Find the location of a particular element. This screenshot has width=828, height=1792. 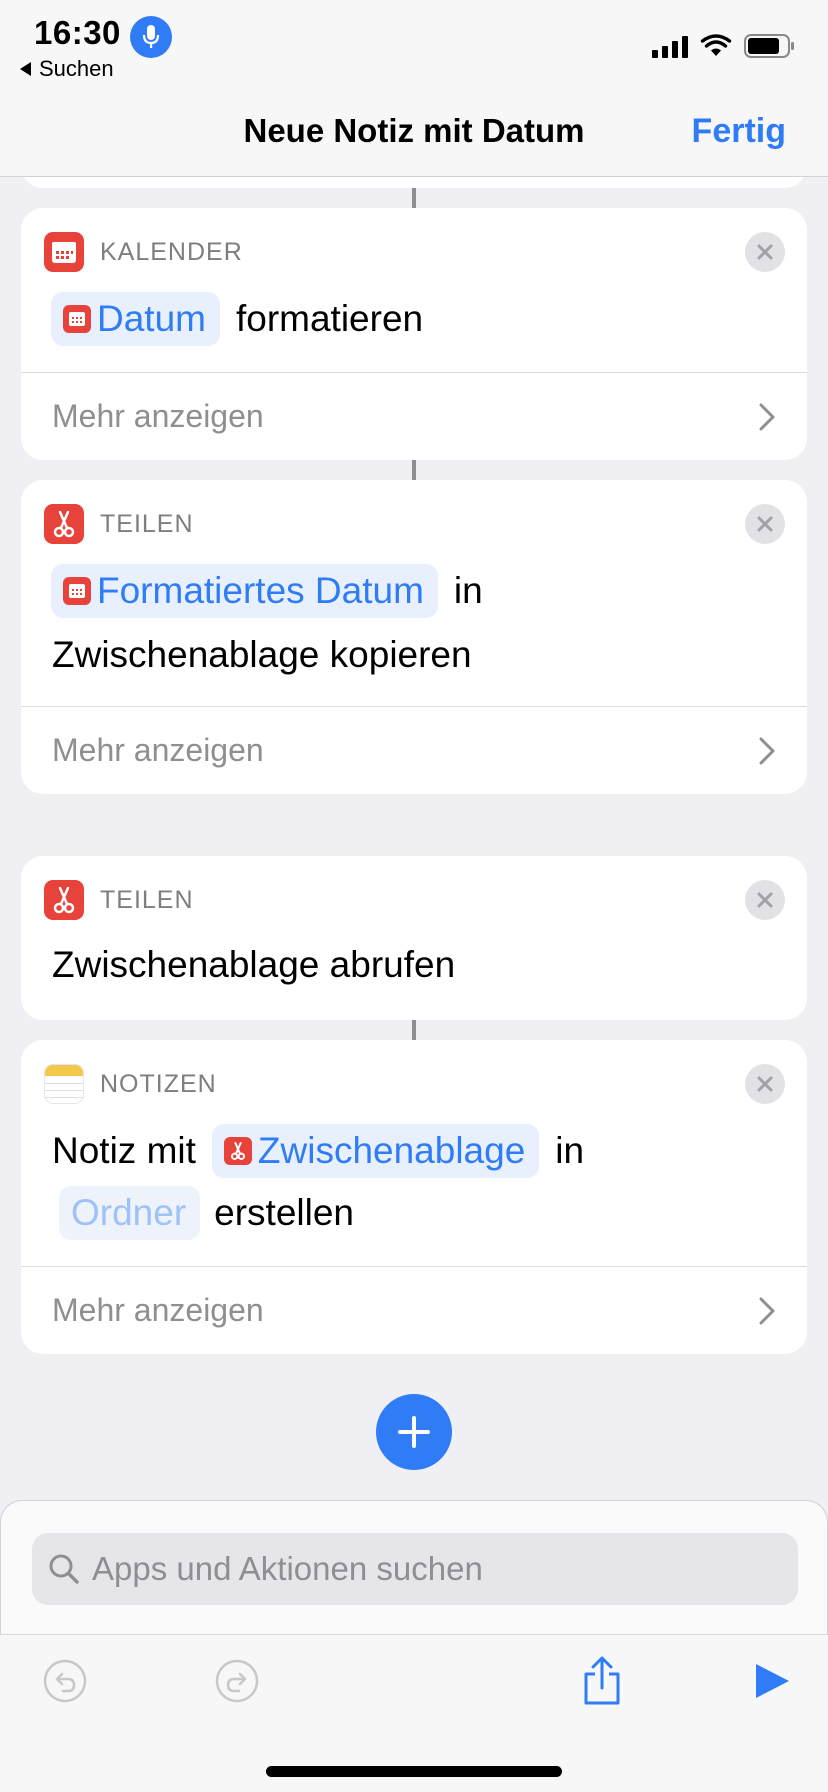

undo-icon is located at coordinates (65, 1681).